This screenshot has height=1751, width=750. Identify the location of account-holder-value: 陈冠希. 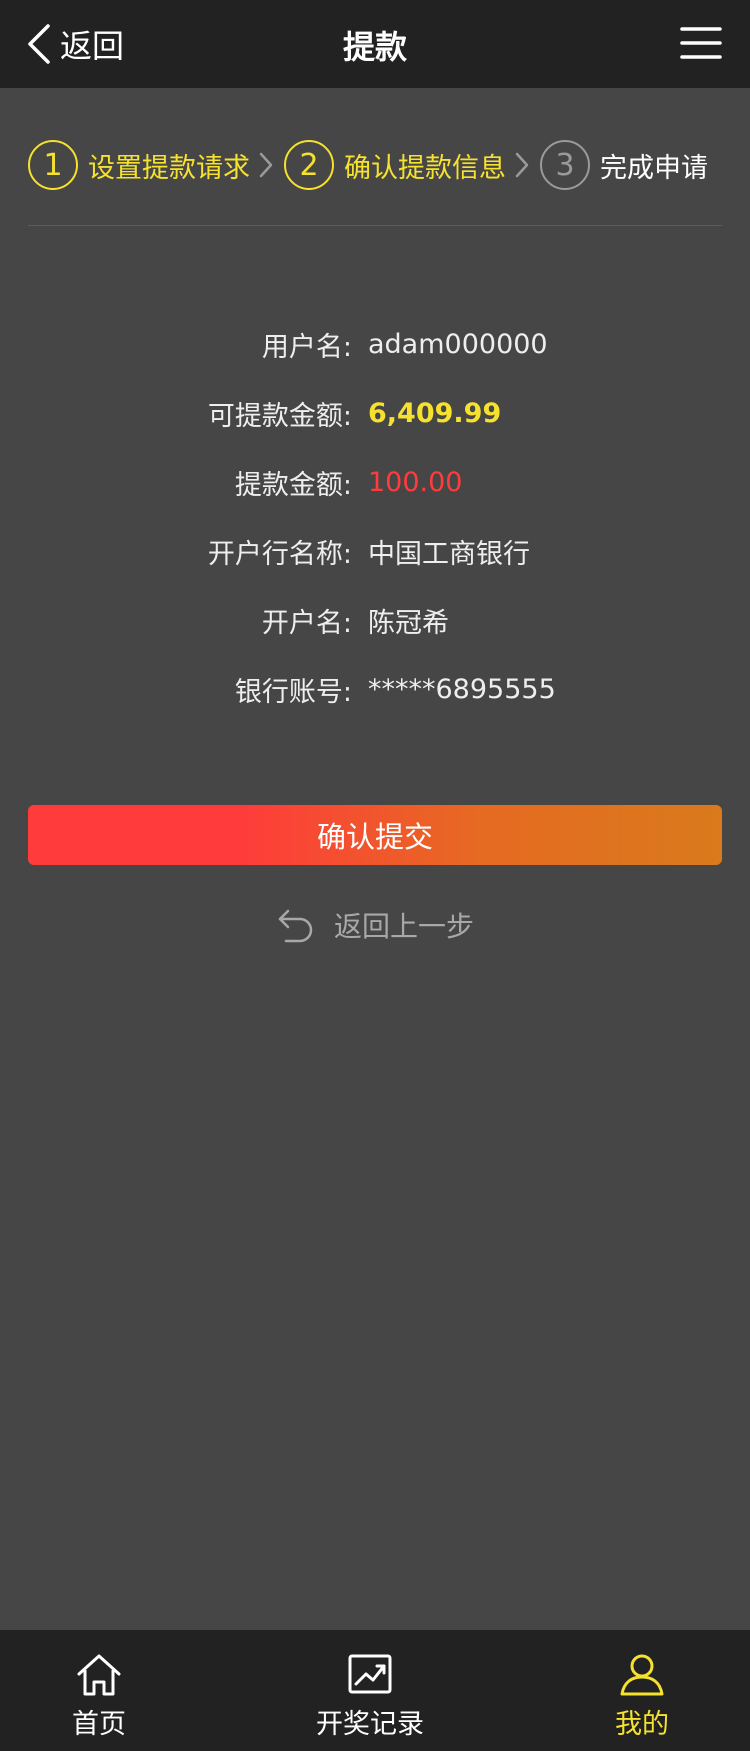
(408, 623).